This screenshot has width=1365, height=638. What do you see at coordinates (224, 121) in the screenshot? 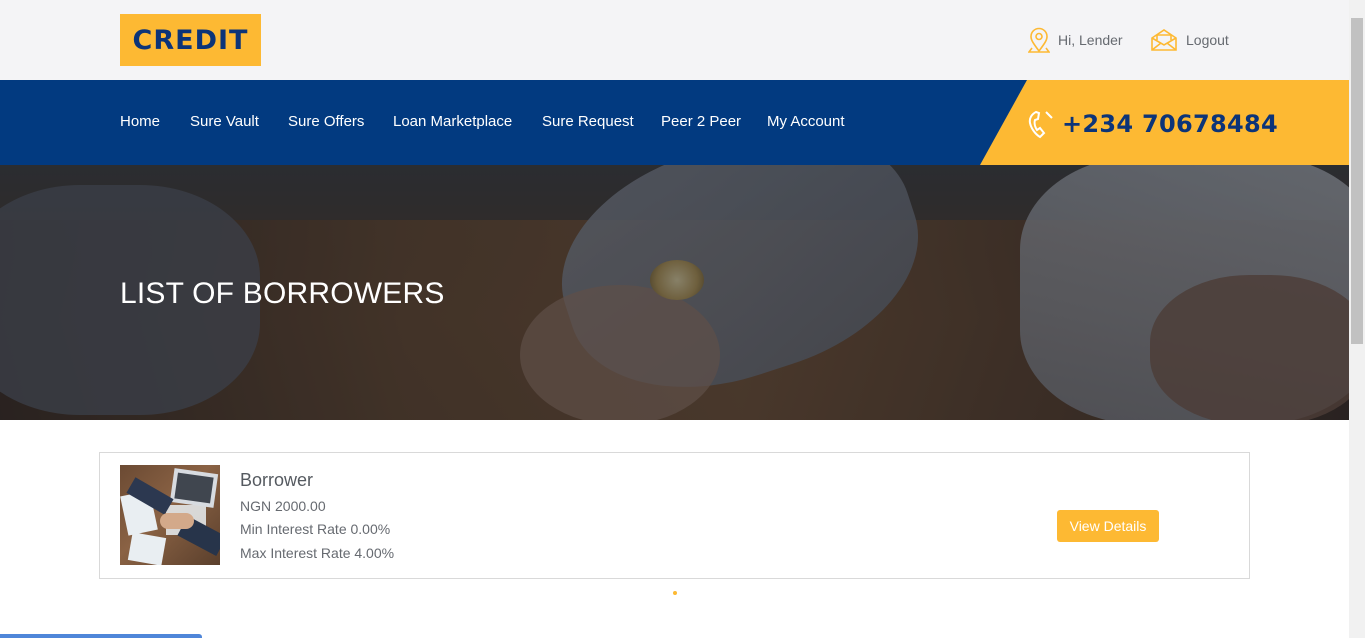
I see `nav-item-sure-vault: Sure Vault` at bounding box center [224, 121].